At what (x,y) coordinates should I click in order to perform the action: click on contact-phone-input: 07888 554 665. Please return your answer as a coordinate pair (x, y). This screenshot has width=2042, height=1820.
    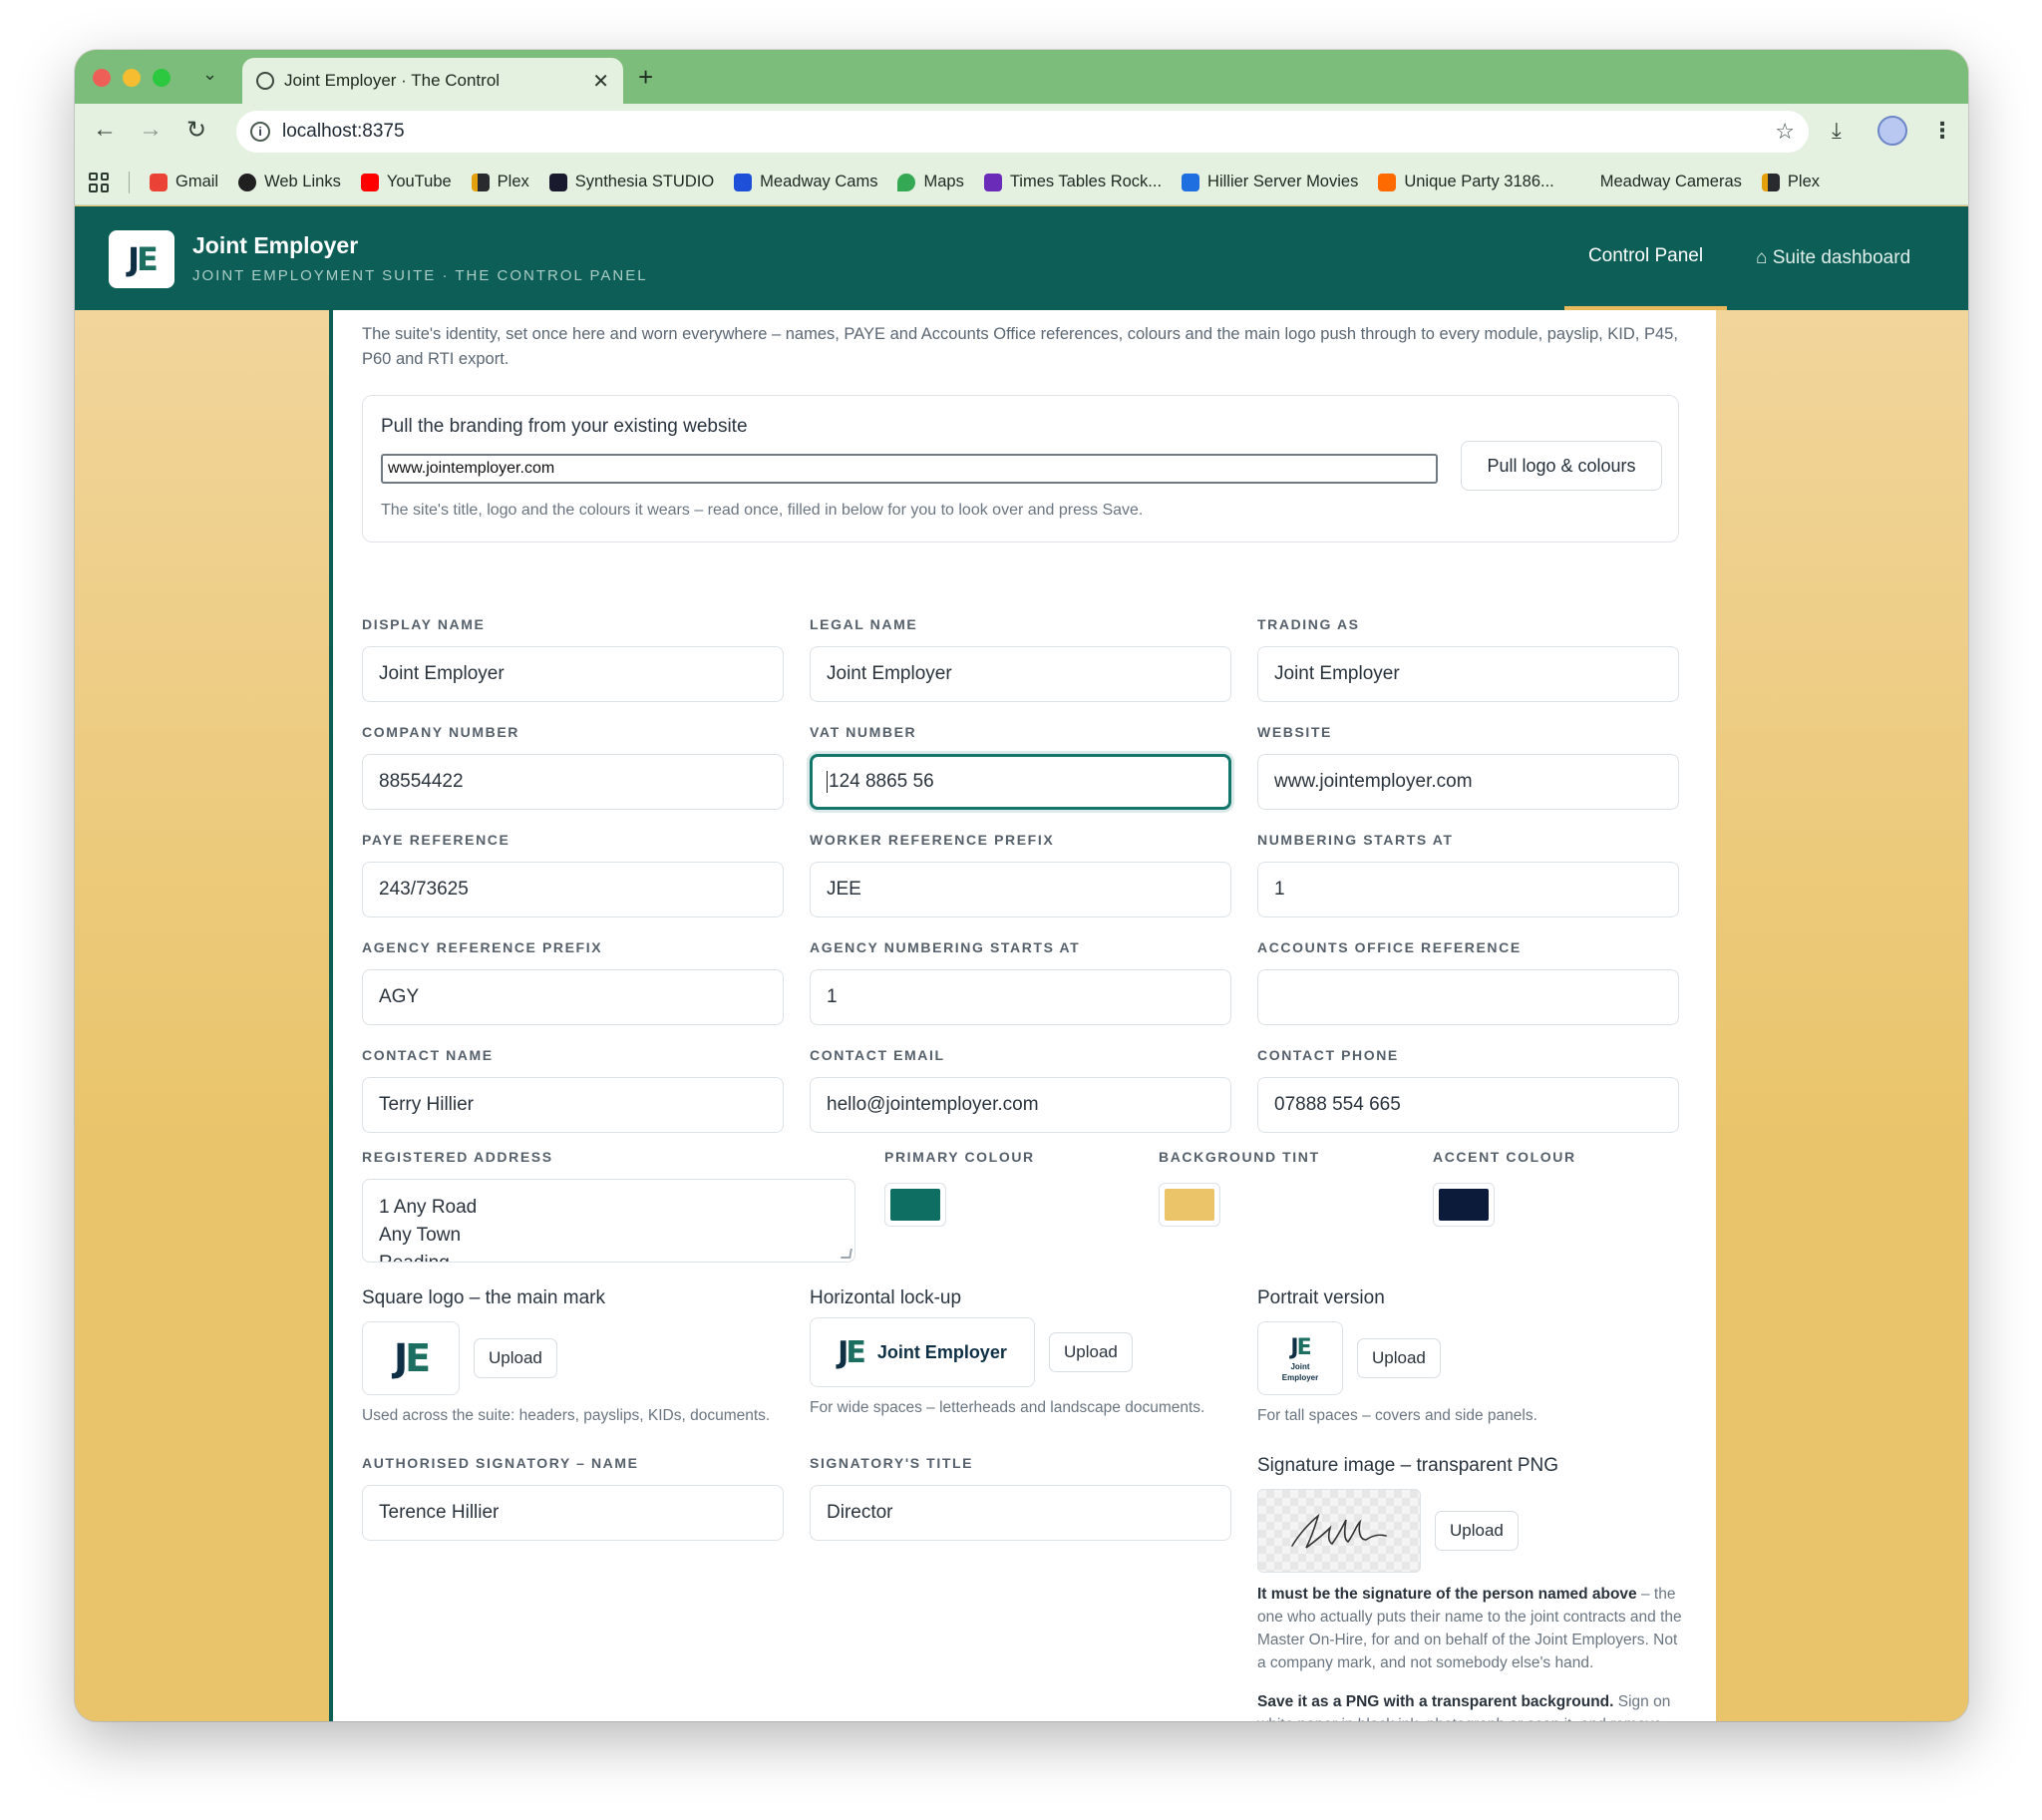
    Looking at the image, I should click on (1468, 1105).